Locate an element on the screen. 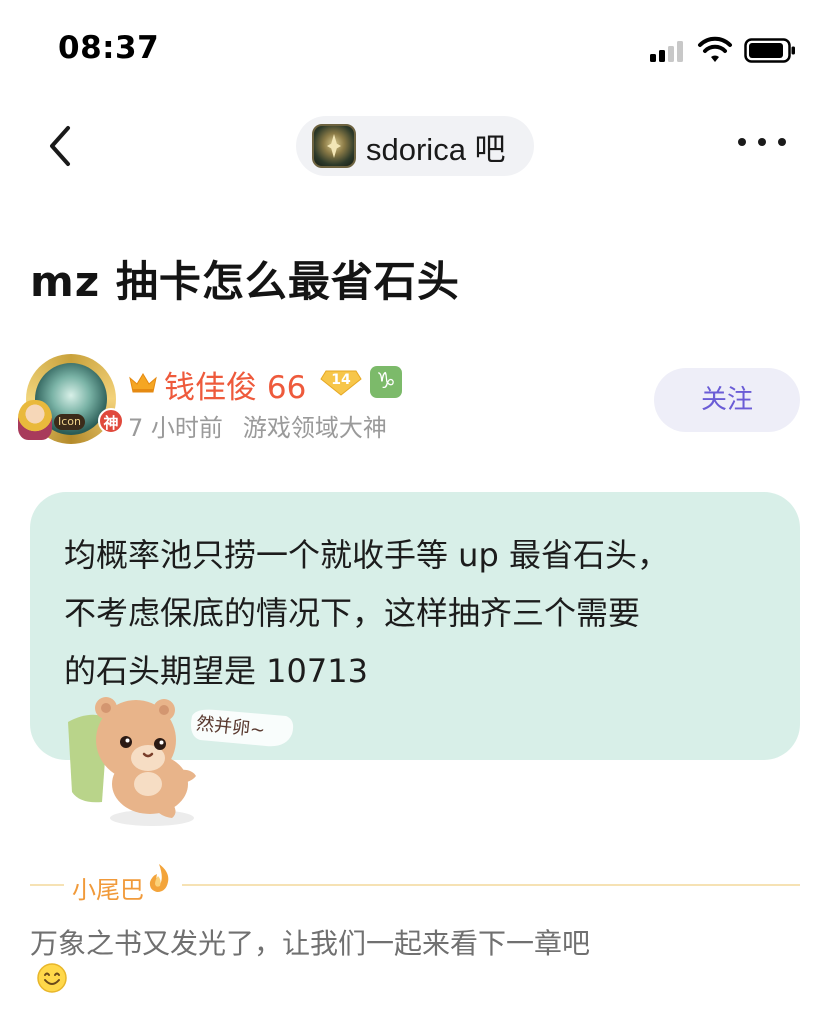 The image size is (828, 1036). follow-button: 关注 is located at coordinates (727, 400).